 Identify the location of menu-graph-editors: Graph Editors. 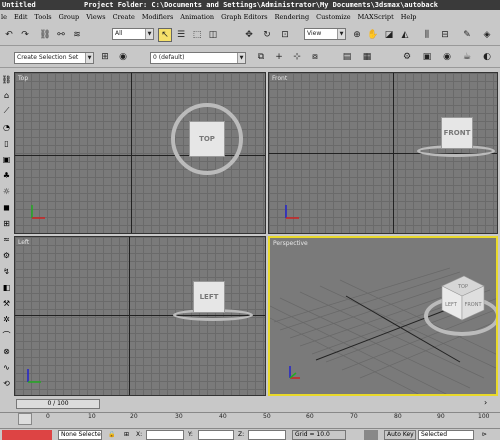
(244, 17).